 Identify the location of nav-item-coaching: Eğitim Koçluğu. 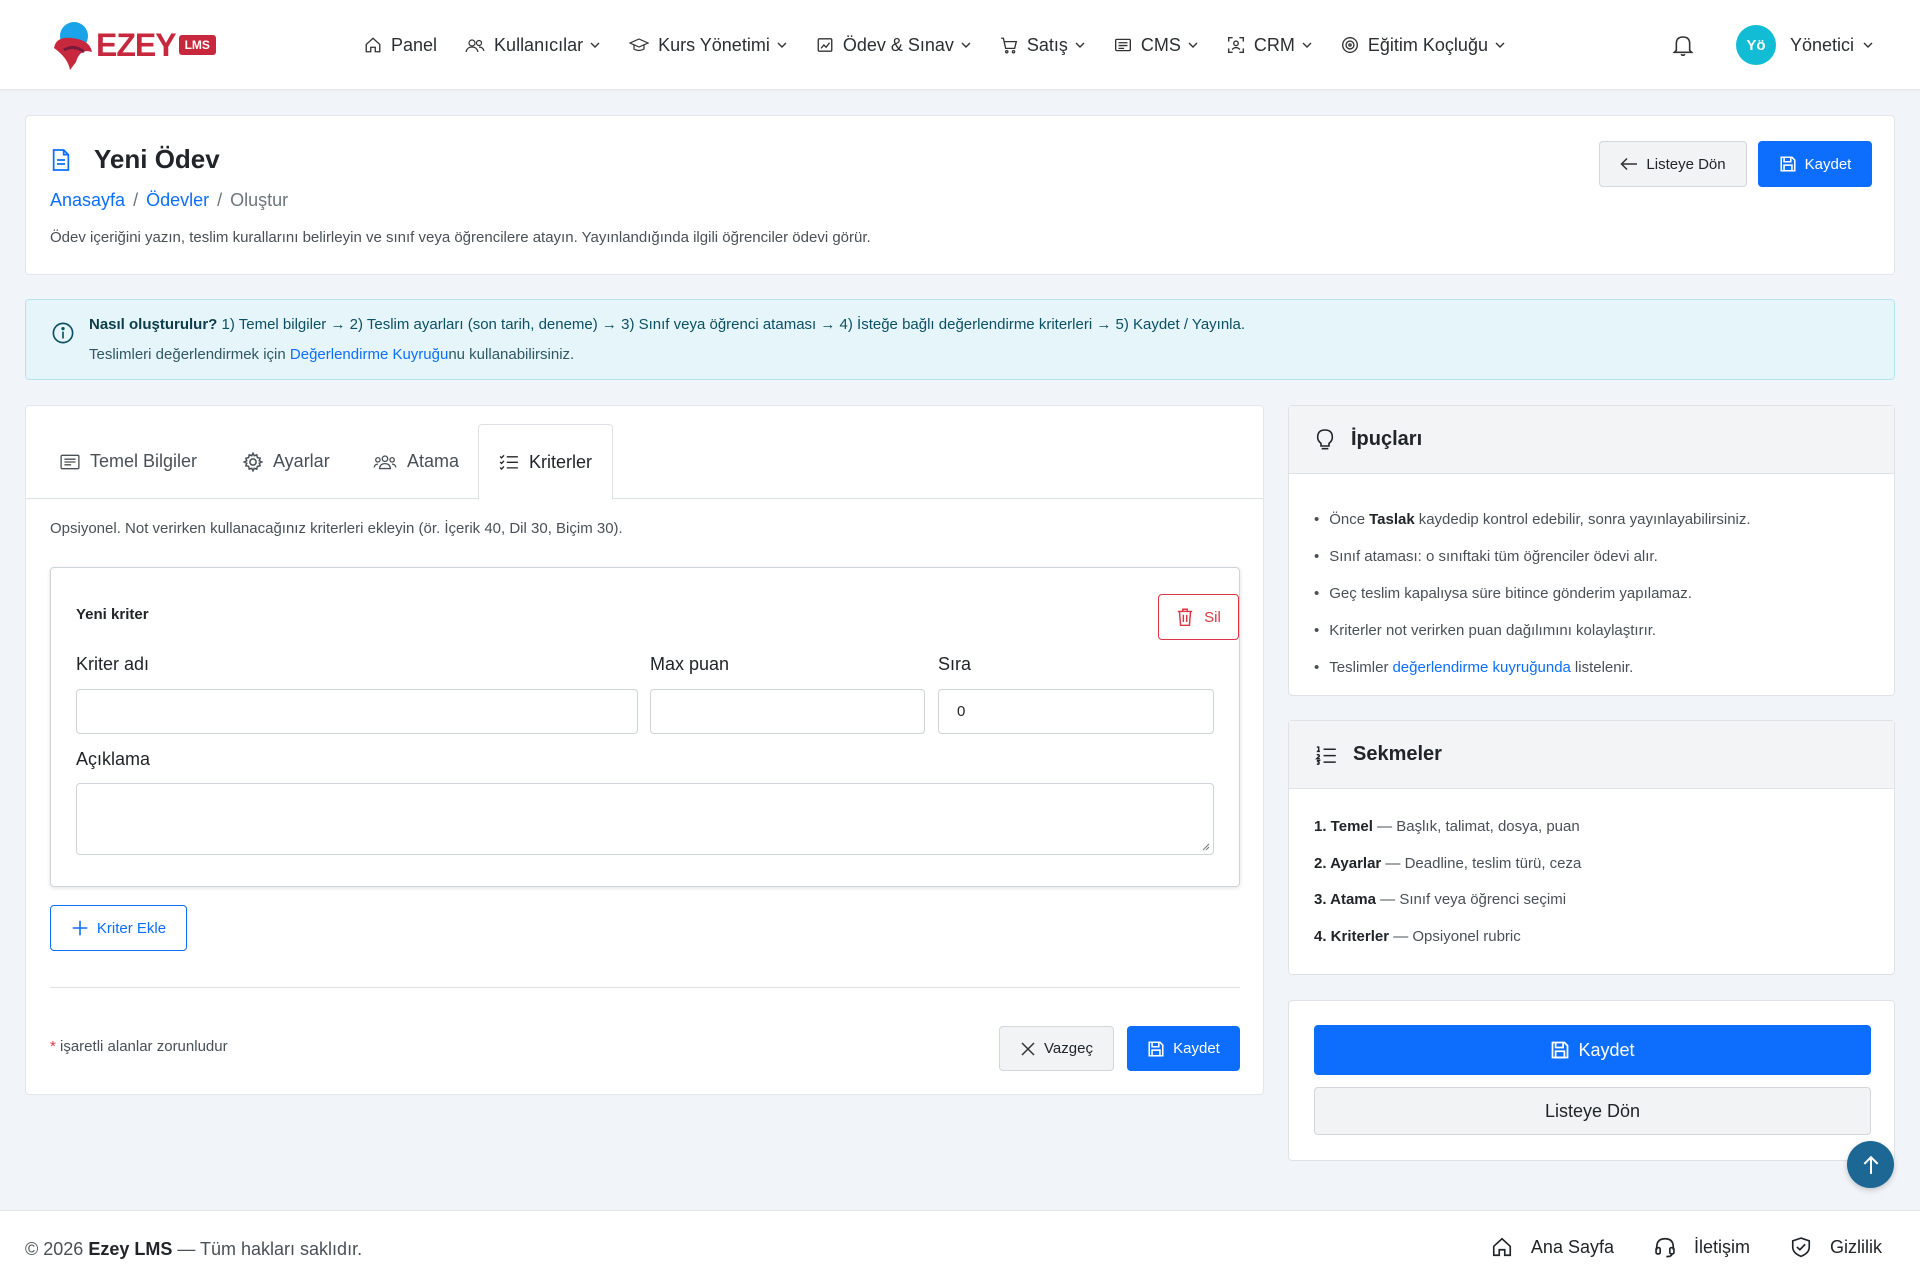
(1423, 45).